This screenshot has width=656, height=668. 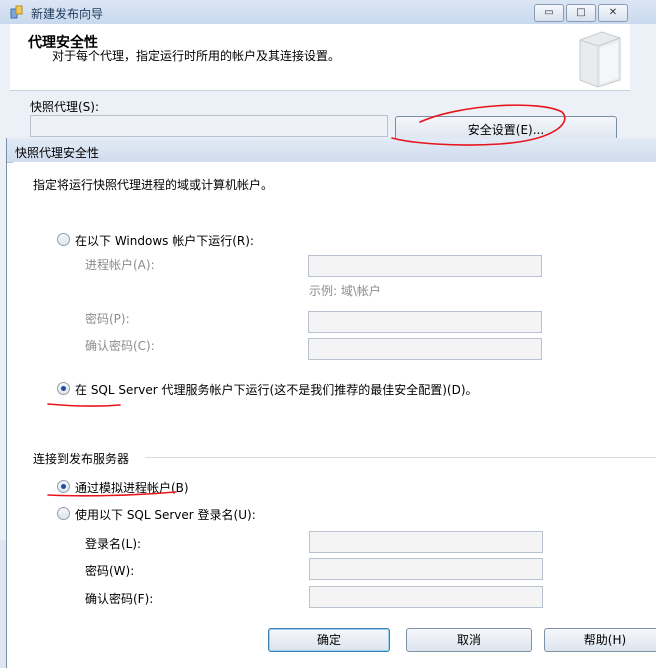 What do you see at coordinates (63, 486) in the screenshot?
I see `radio-impersonate-process-account` at bounding box center [63, 486].